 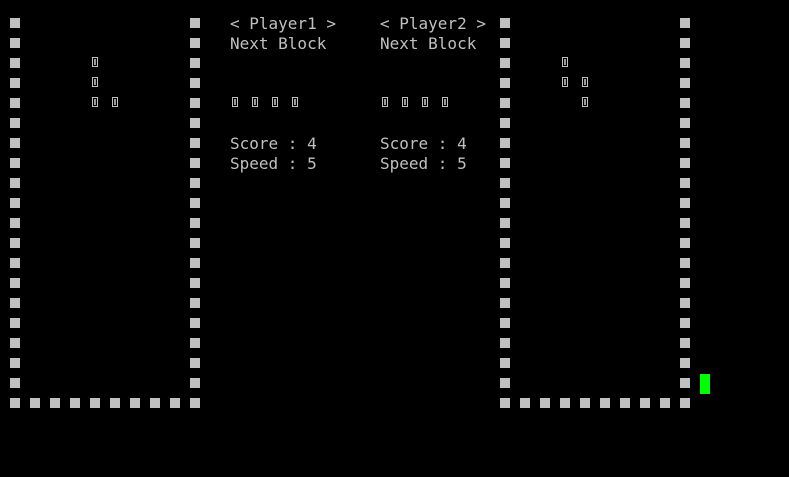 What do you see at coordinates (273, 163) in the screenshot?
I see `player1-speed: Speed : 5` at bounding box center [273, 163].